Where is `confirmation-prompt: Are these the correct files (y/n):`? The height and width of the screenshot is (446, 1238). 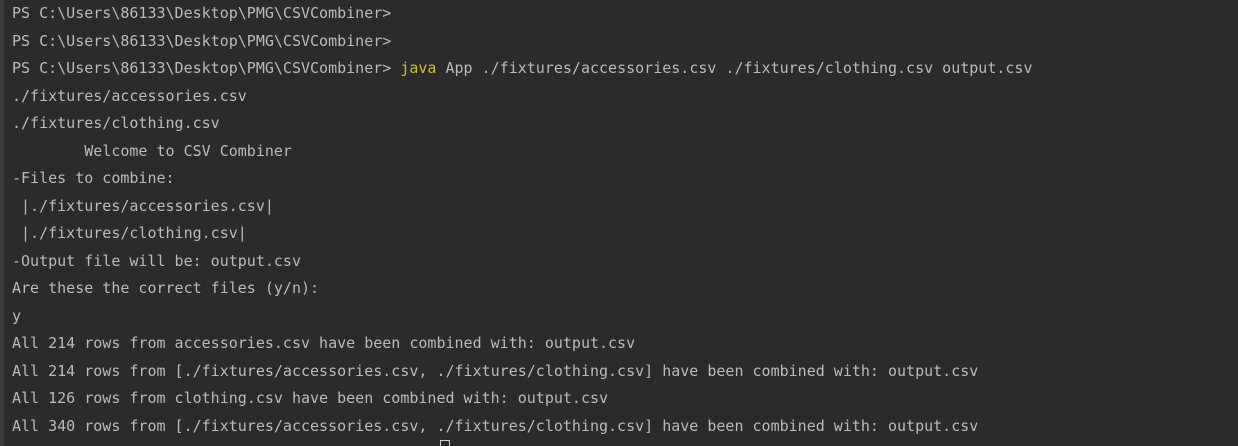 confirmation-prompt: Are these the correct files (y/n): is located at coordinates (166, 288).